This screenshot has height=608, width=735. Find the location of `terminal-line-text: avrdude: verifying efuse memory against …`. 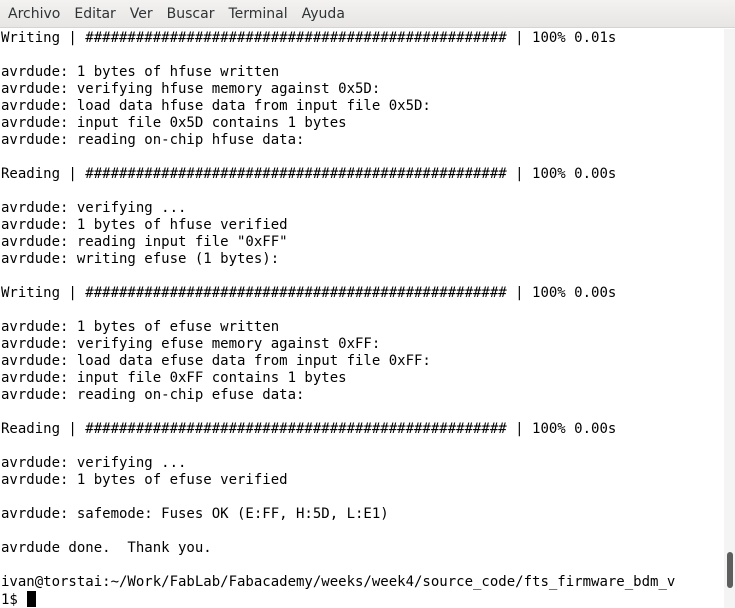

terminal-line-text: avrdude: verifying efuse memory against … is located at coordinates (191, 344).